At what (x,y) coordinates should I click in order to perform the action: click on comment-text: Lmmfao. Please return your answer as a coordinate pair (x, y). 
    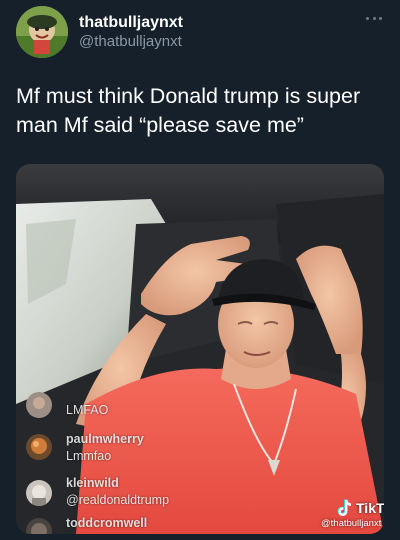
    Looking at the image, I should click on (89, 456).